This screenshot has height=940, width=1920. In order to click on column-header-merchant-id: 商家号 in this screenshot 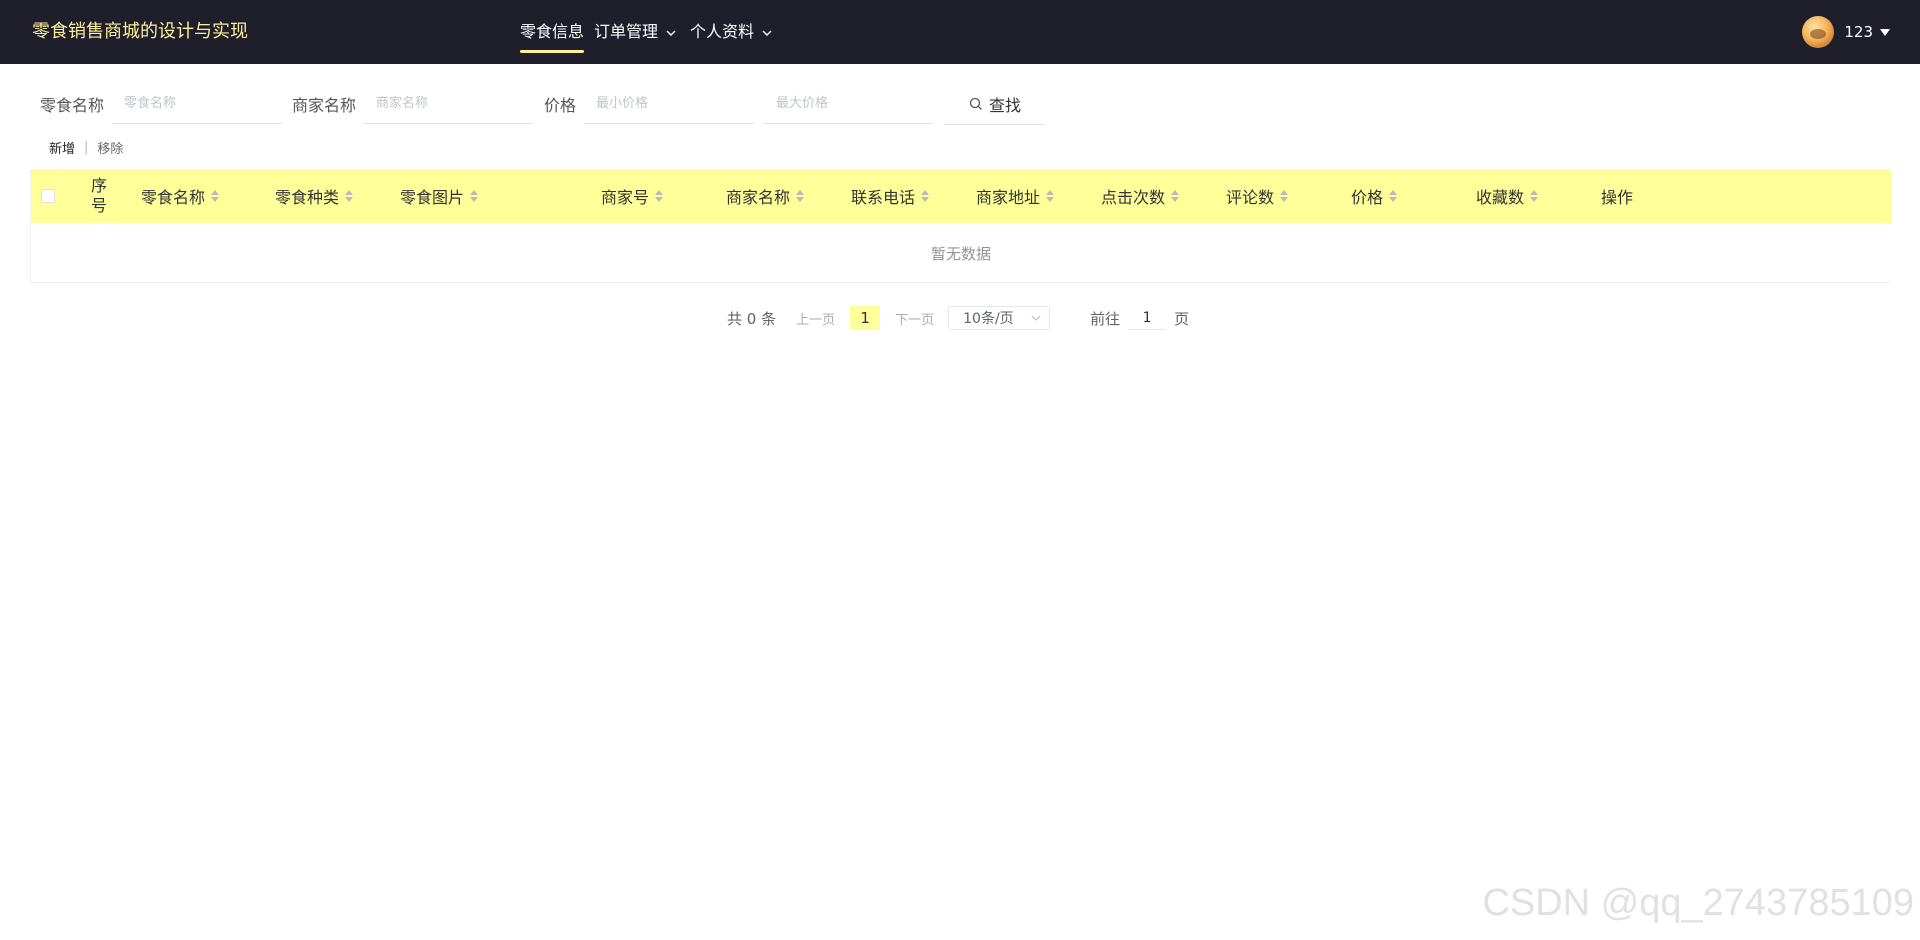, I will do `click(632, 196)`.